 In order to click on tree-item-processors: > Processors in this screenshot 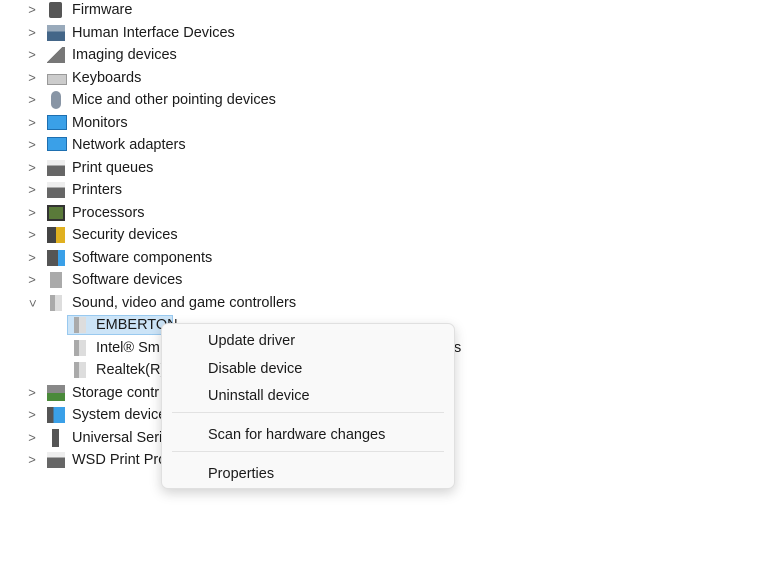, I will do `click(378, 213)`.